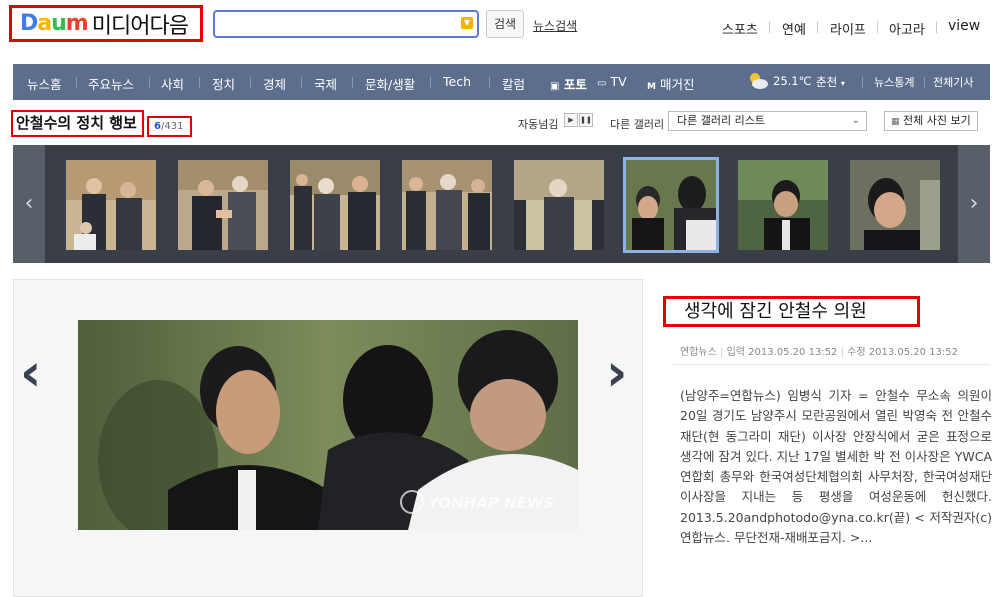 The width and height of the screenshot is (1007, 597). I want to click on pause-button: ❚❚, so click(586, 120).